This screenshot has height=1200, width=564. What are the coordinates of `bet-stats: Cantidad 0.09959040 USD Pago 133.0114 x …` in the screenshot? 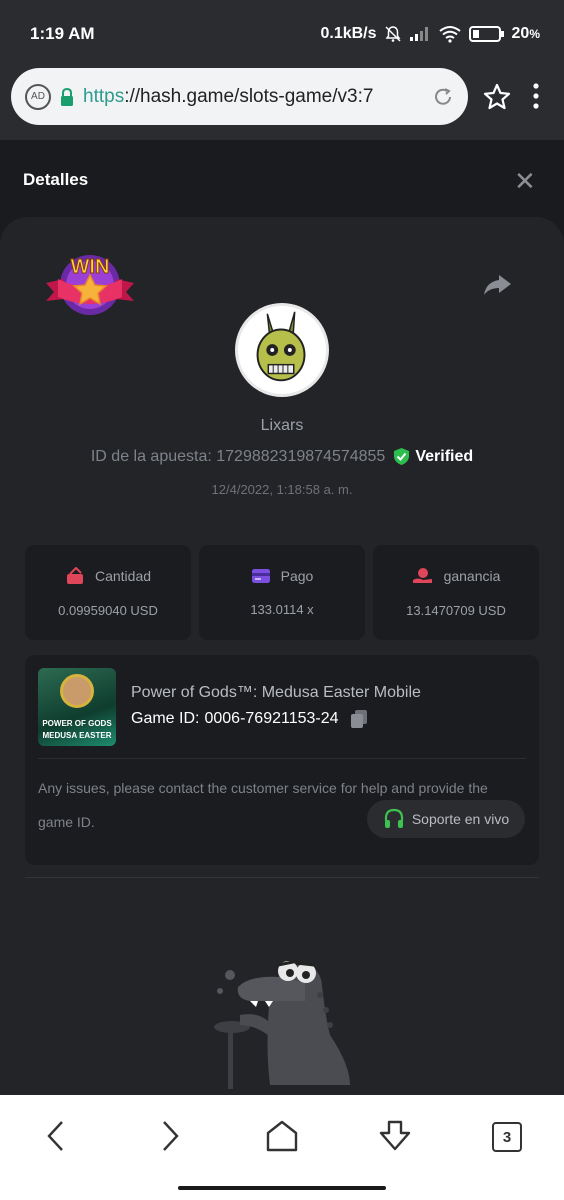 It's located at (282, 592).